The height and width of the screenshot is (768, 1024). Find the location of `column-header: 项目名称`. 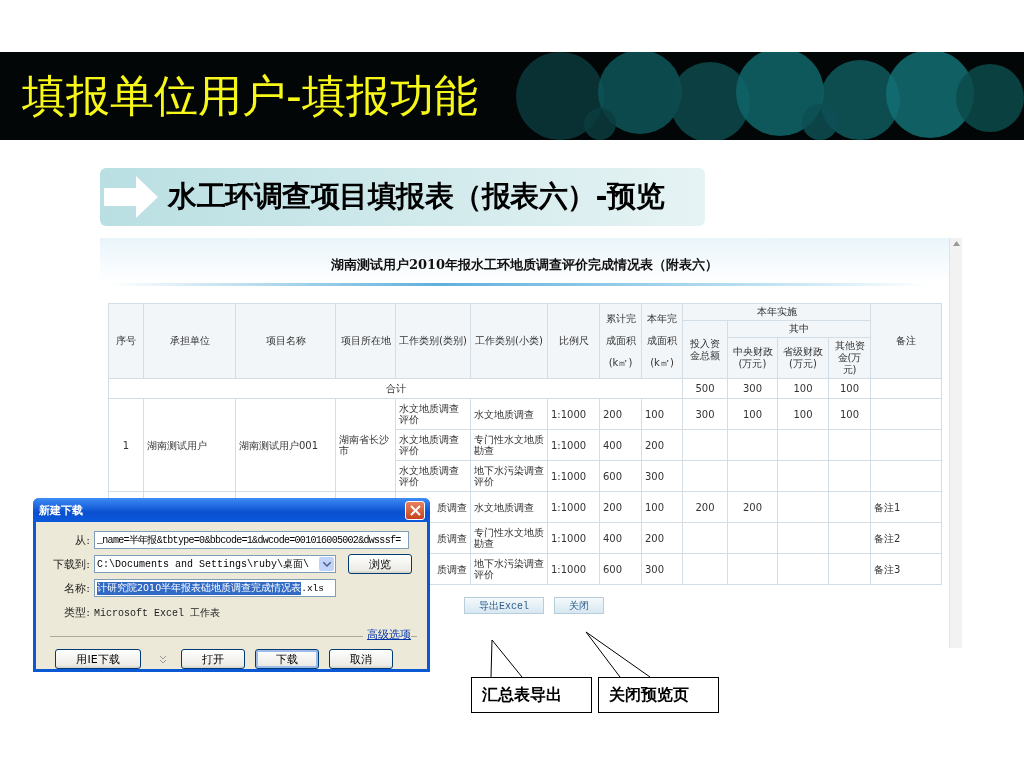

column-header: 项目名称 is located at coordinates (285, 341).